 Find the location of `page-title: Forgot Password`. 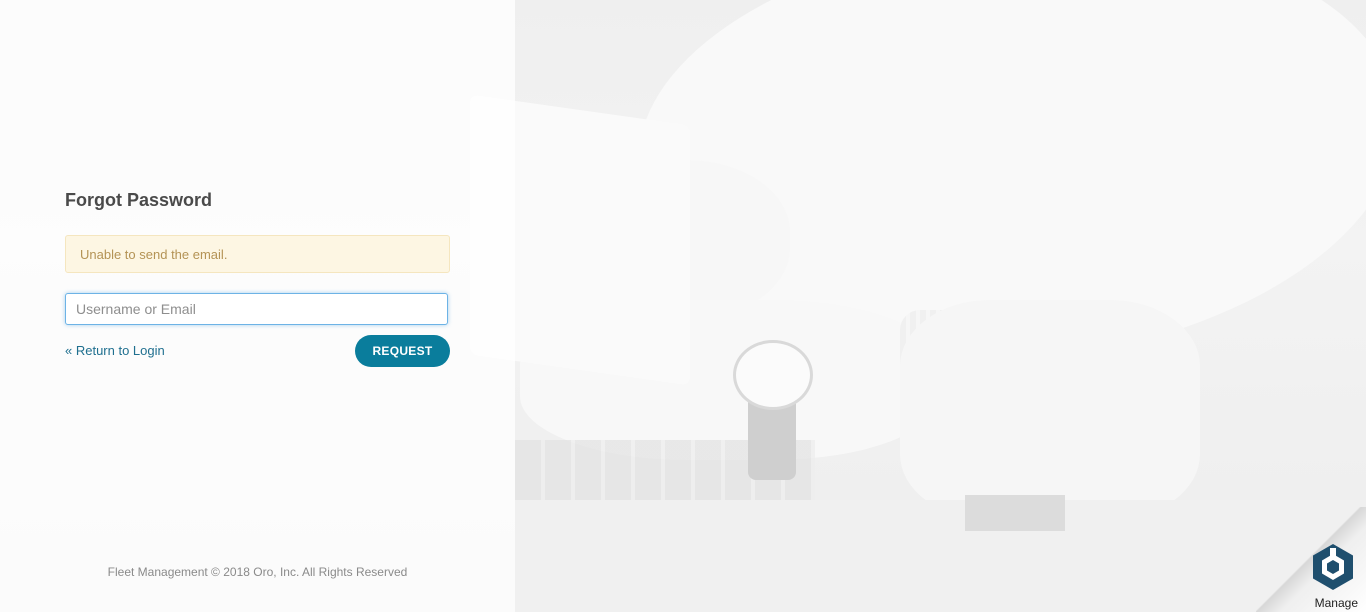

page-title: Forgot Password is located at coordinates (139, 200).